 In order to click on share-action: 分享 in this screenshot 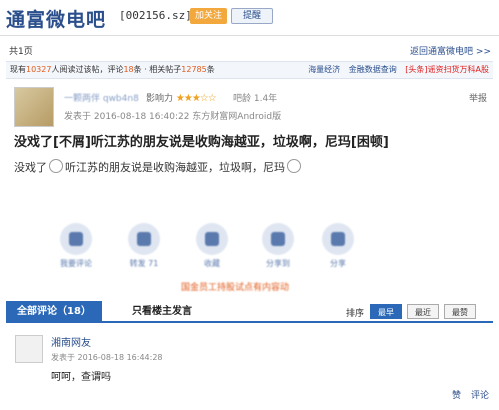, I will do `click(338, 246)`.